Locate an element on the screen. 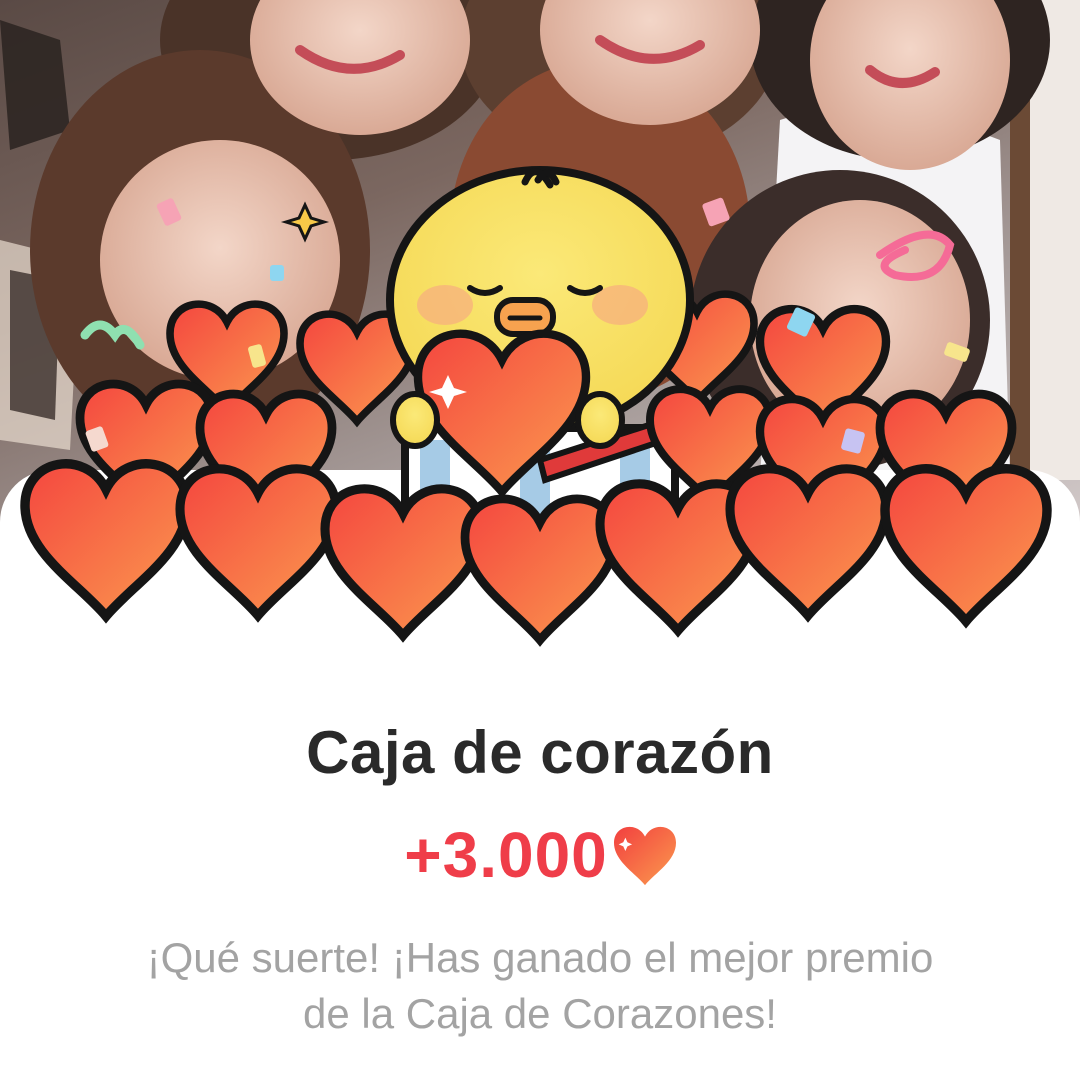 The height and width of the screenshot is (1080, 1080). message-line-2: de la Caja de Corazones! is located at coordinates (540, 1013).